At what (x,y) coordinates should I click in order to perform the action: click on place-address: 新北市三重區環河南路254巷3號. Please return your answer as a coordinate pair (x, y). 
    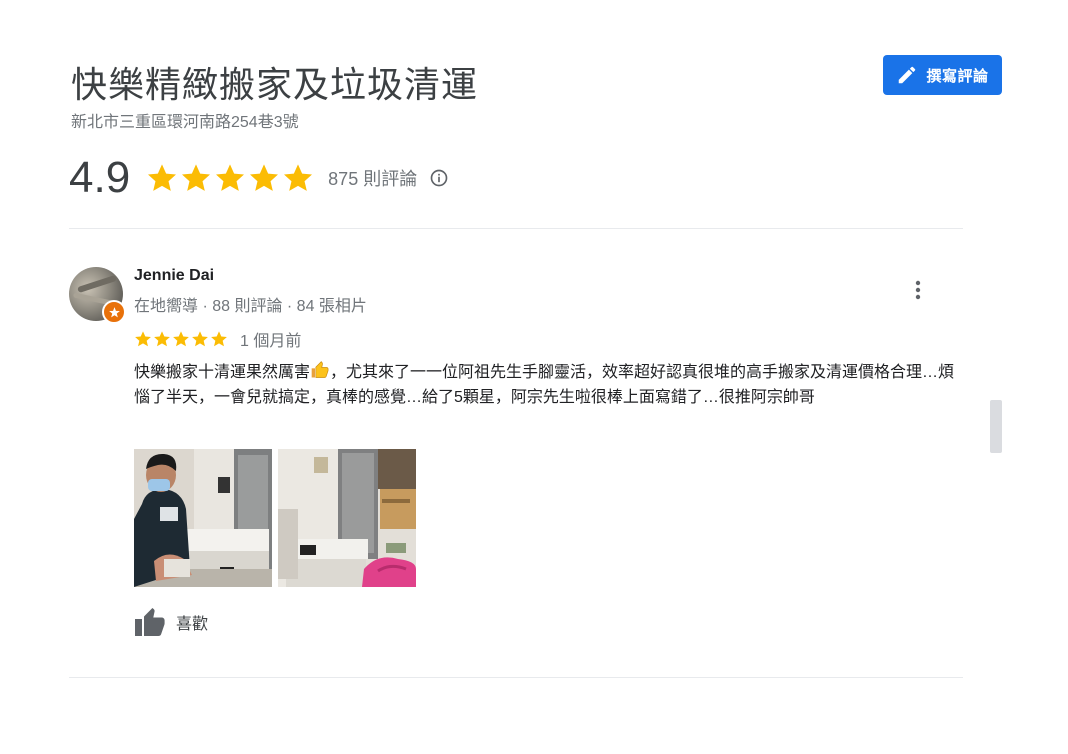
    Looking at the image, I should click on (185, 122).